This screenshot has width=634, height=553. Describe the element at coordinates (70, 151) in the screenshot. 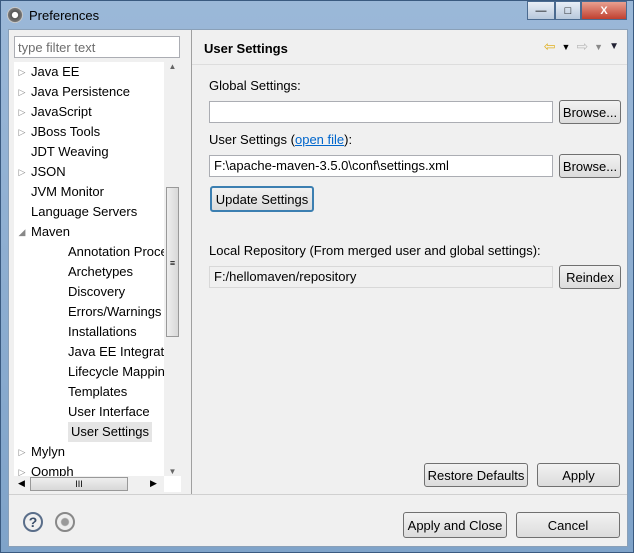

I see `tree-item-label: JDT Weaving` at that location.